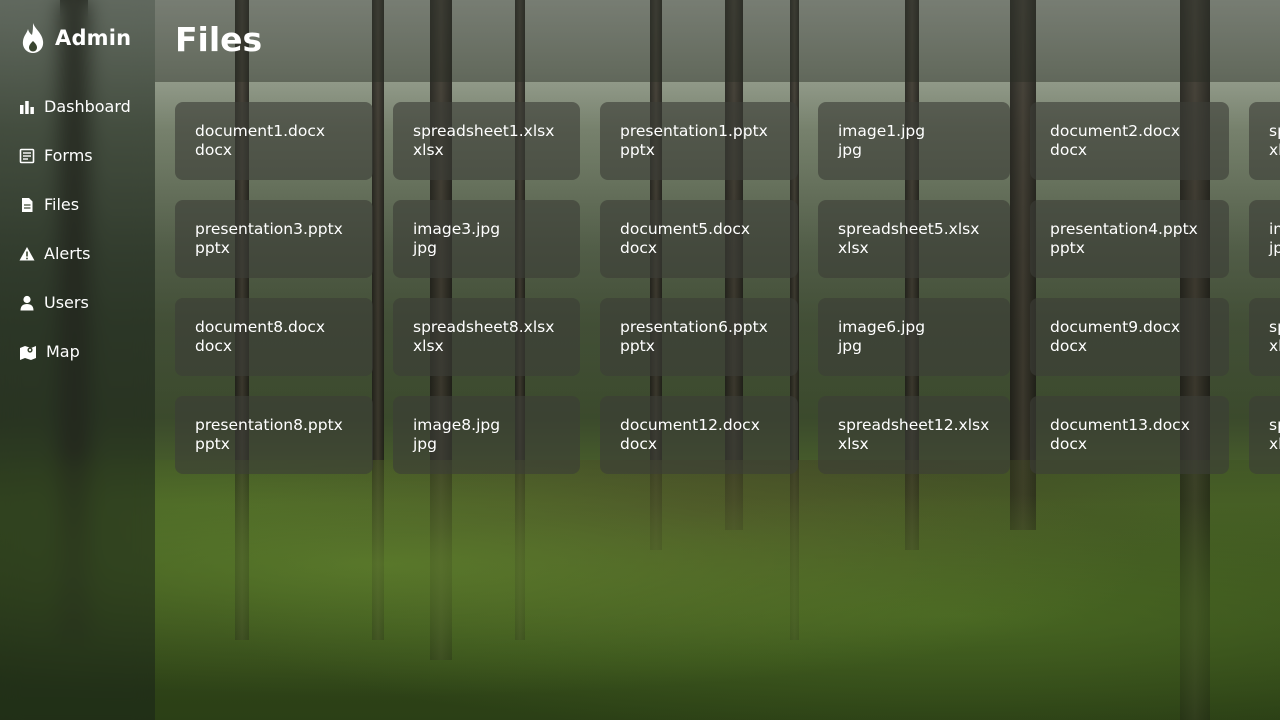 This screenshot has width=1280, height=720. I want to click on sidebar-item-map: Map, so click(77, 351).